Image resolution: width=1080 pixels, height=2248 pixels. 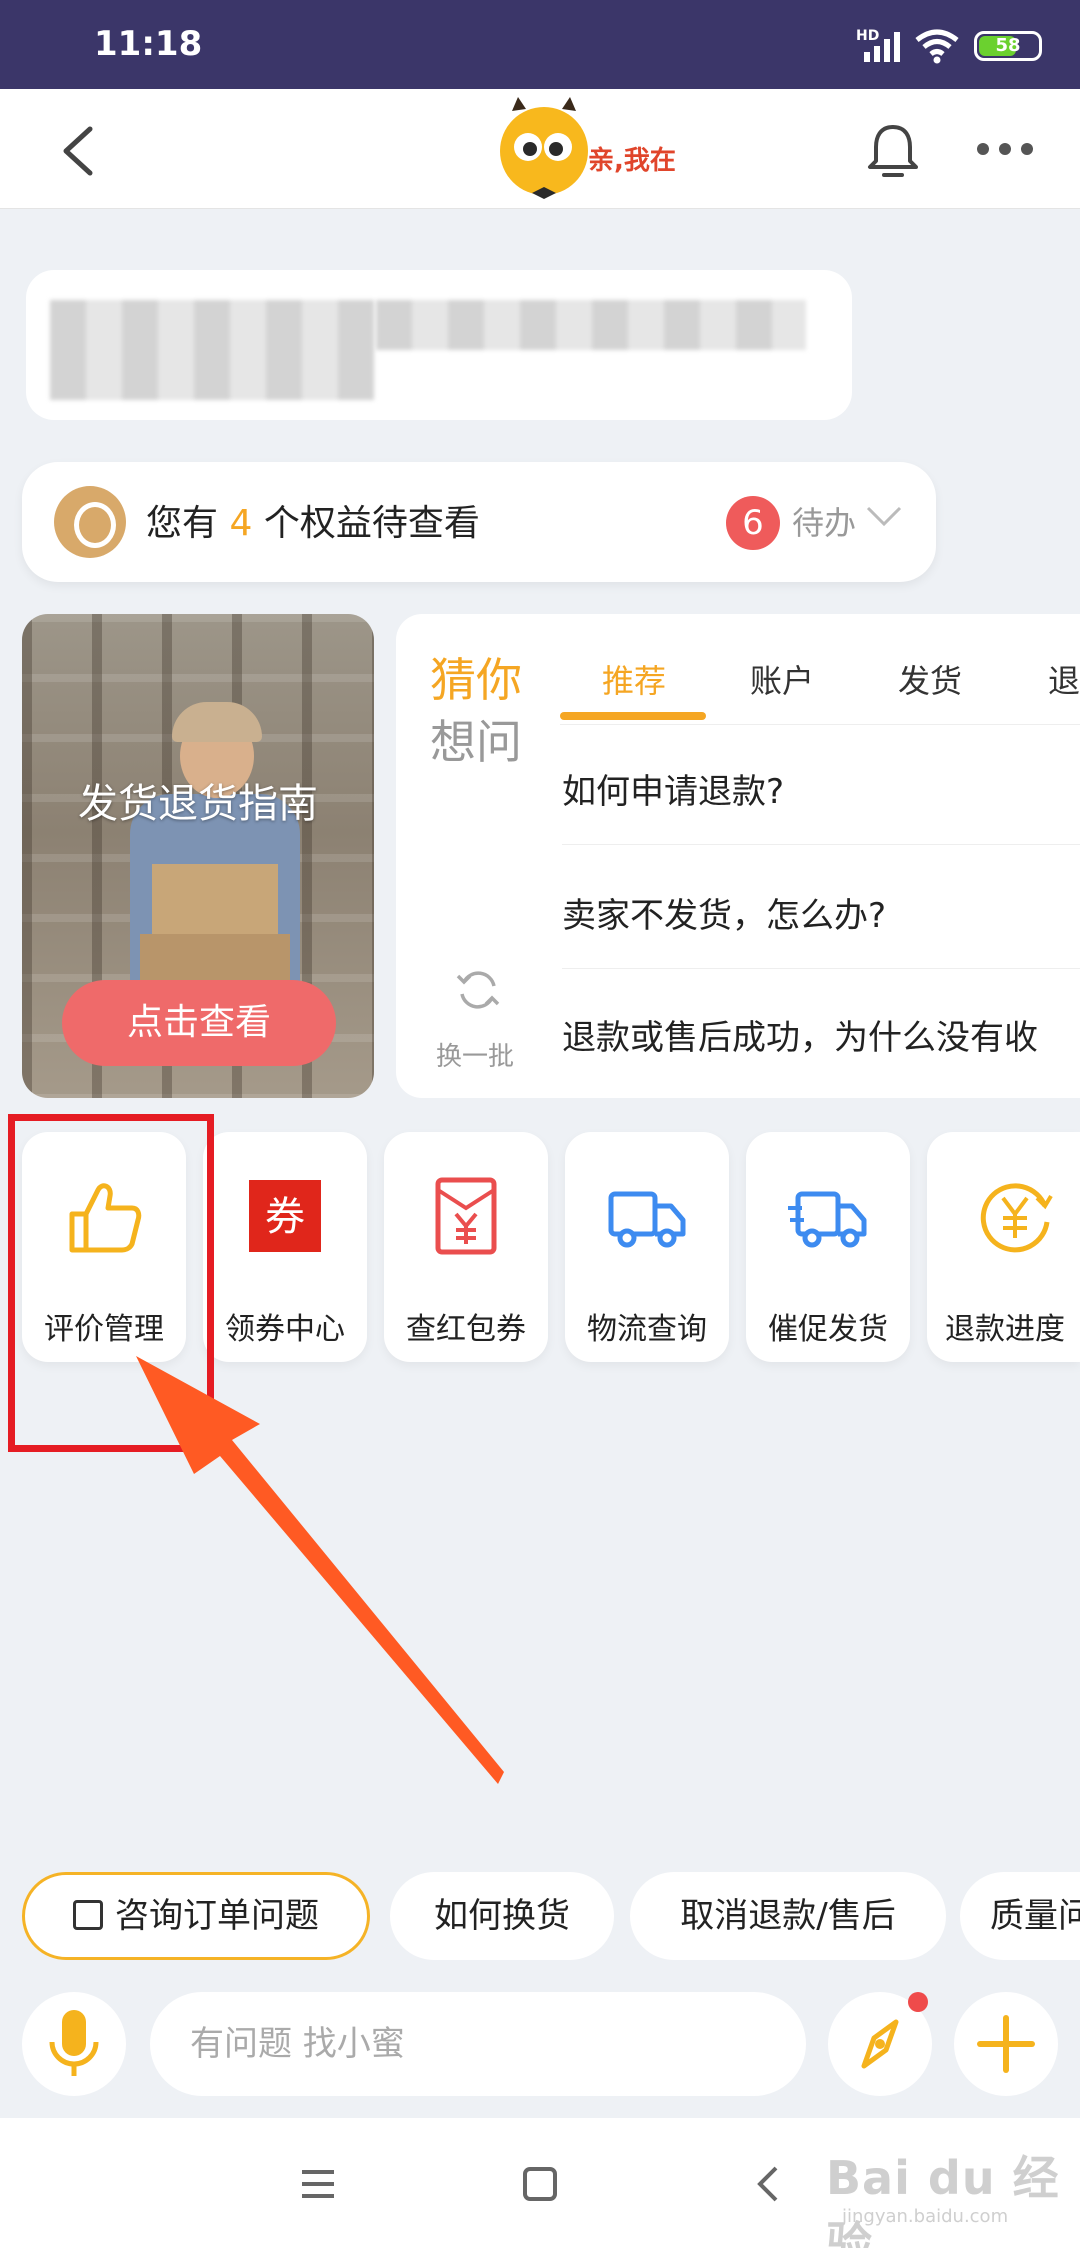 I want to click on refresh-icon, so click(x=478, y=990).